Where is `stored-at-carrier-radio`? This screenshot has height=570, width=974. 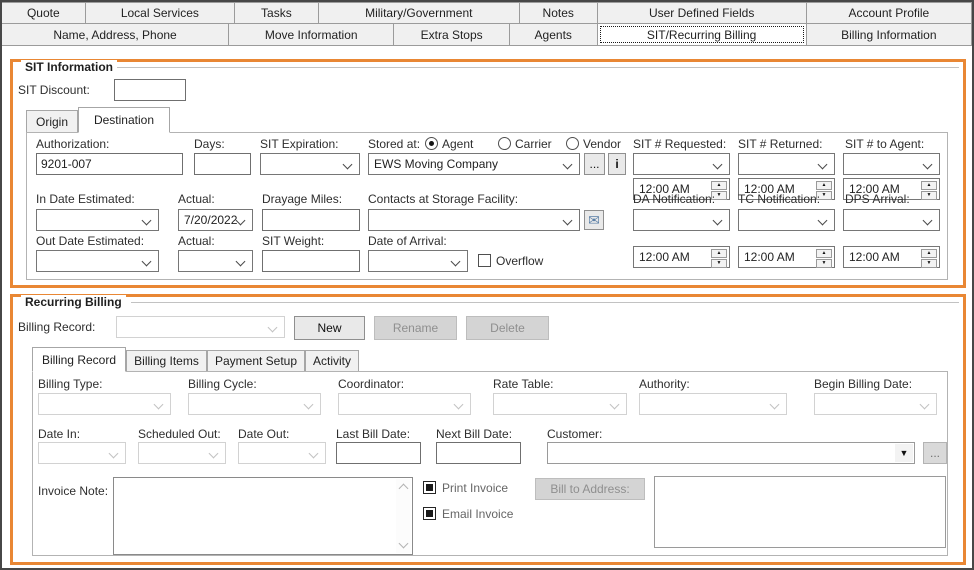
stored-at-carrier-radio is located at coordinates (504, 143).